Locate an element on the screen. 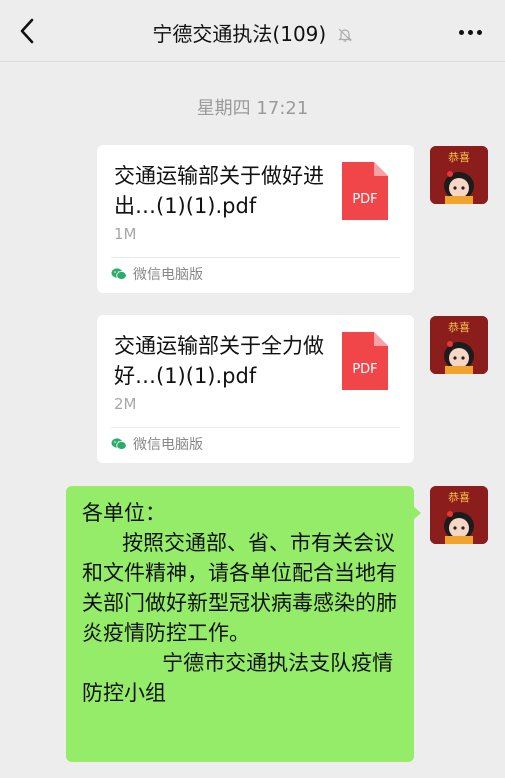  chat-title-wrap: 宁德交通执法(109) is located at coordinates (252, 33).